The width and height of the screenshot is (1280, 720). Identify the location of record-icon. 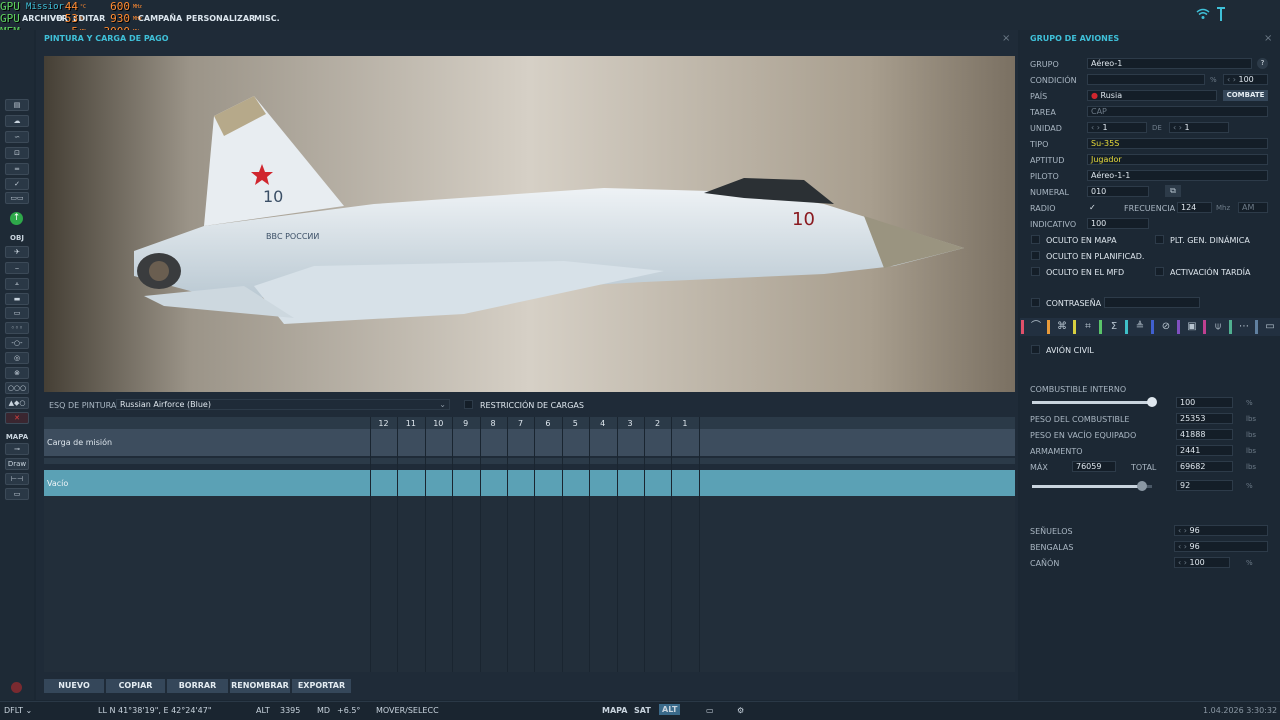
(16, 687).